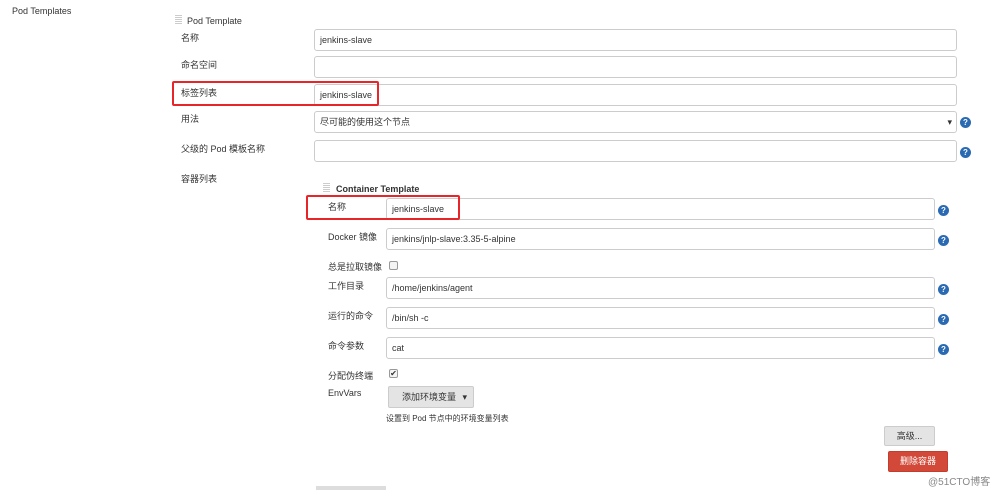 Image resolution: width=1000 pixels, height=490 pixels. Describe the element at coordinates (223, 149) in the screenshot. I see `parent-label: 父级的 Pod 模板名称` at that location.